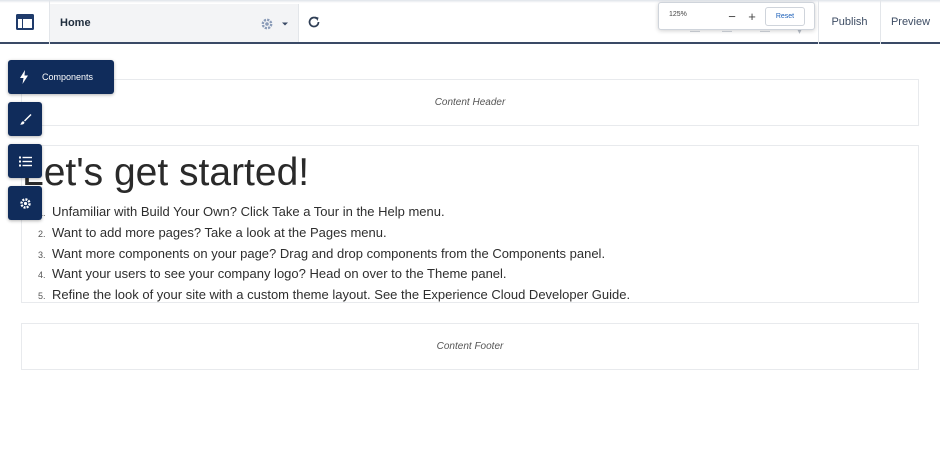 The height and width of the screenshot is (458, 940). I want to click on list-item-number: 4., so click(42, 275).